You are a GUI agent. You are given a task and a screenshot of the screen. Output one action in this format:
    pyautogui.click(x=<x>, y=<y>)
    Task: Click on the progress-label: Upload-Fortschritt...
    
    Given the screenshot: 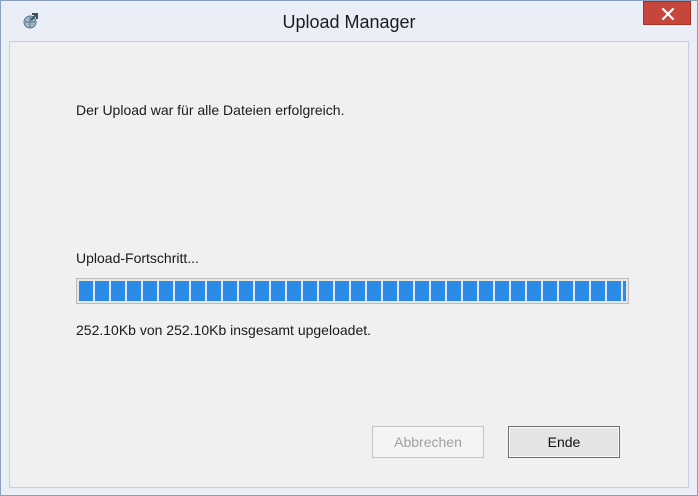 What is the action you would take?
    pyautogui.click(x=137, y=258)
    